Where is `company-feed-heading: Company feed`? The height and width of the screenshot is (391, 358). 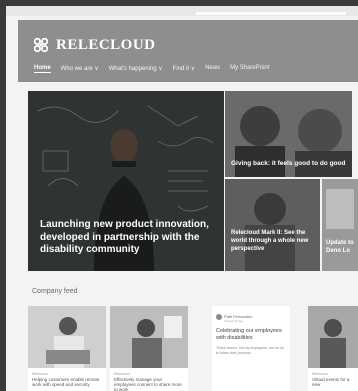
company-feed-heading: Company feed is located at coordinates (55, 291).